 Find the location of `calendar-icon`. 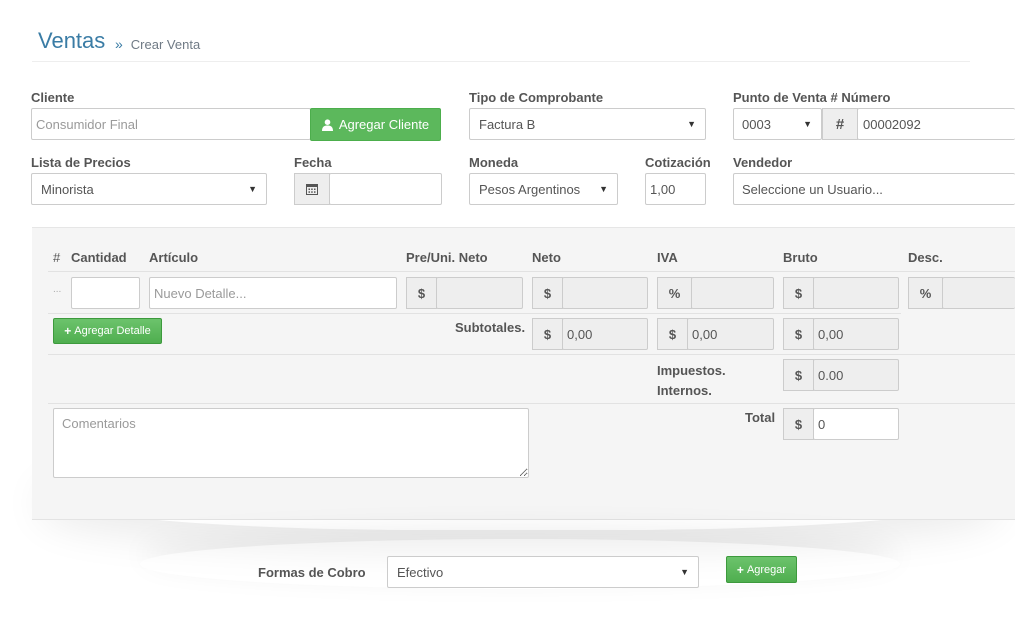

calendar-icon is located at coordinates (312, 189).